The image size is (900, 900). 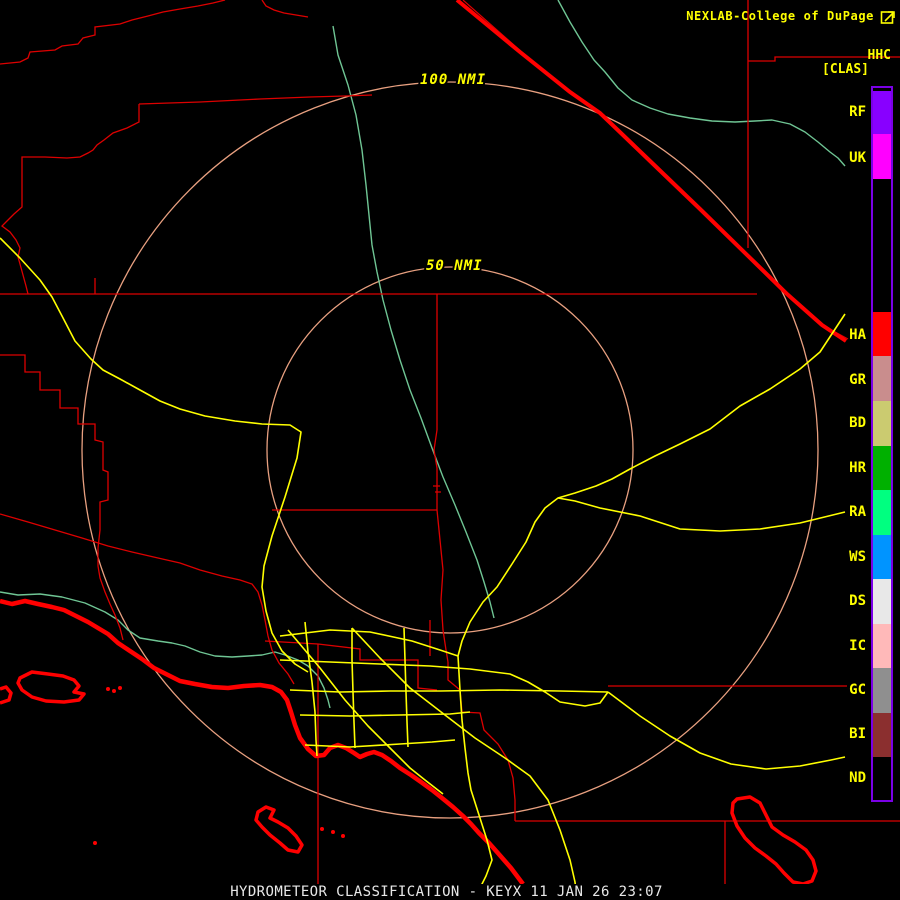 What do you see at coordinates (780, 16) in the screenshot?
I see `page-title: NEXLAB-College of DuPage` at bounding box center [780, 16].